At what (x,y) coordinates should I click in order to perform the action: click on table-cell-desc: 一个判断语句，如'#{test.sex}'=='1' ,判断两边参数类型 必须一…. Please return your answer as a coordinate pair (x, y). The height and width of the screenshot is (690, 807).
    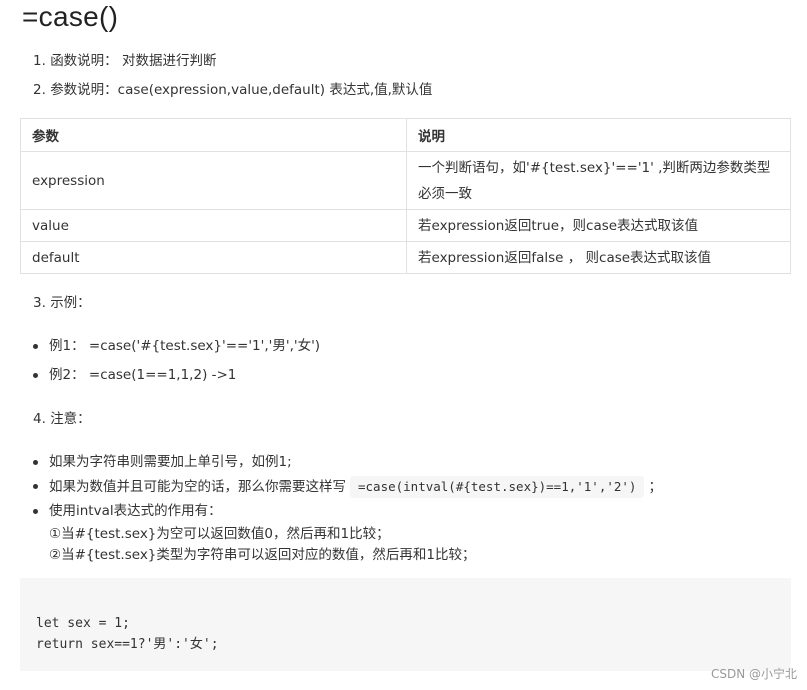
    Looking at the image, I should click on (598, 180).